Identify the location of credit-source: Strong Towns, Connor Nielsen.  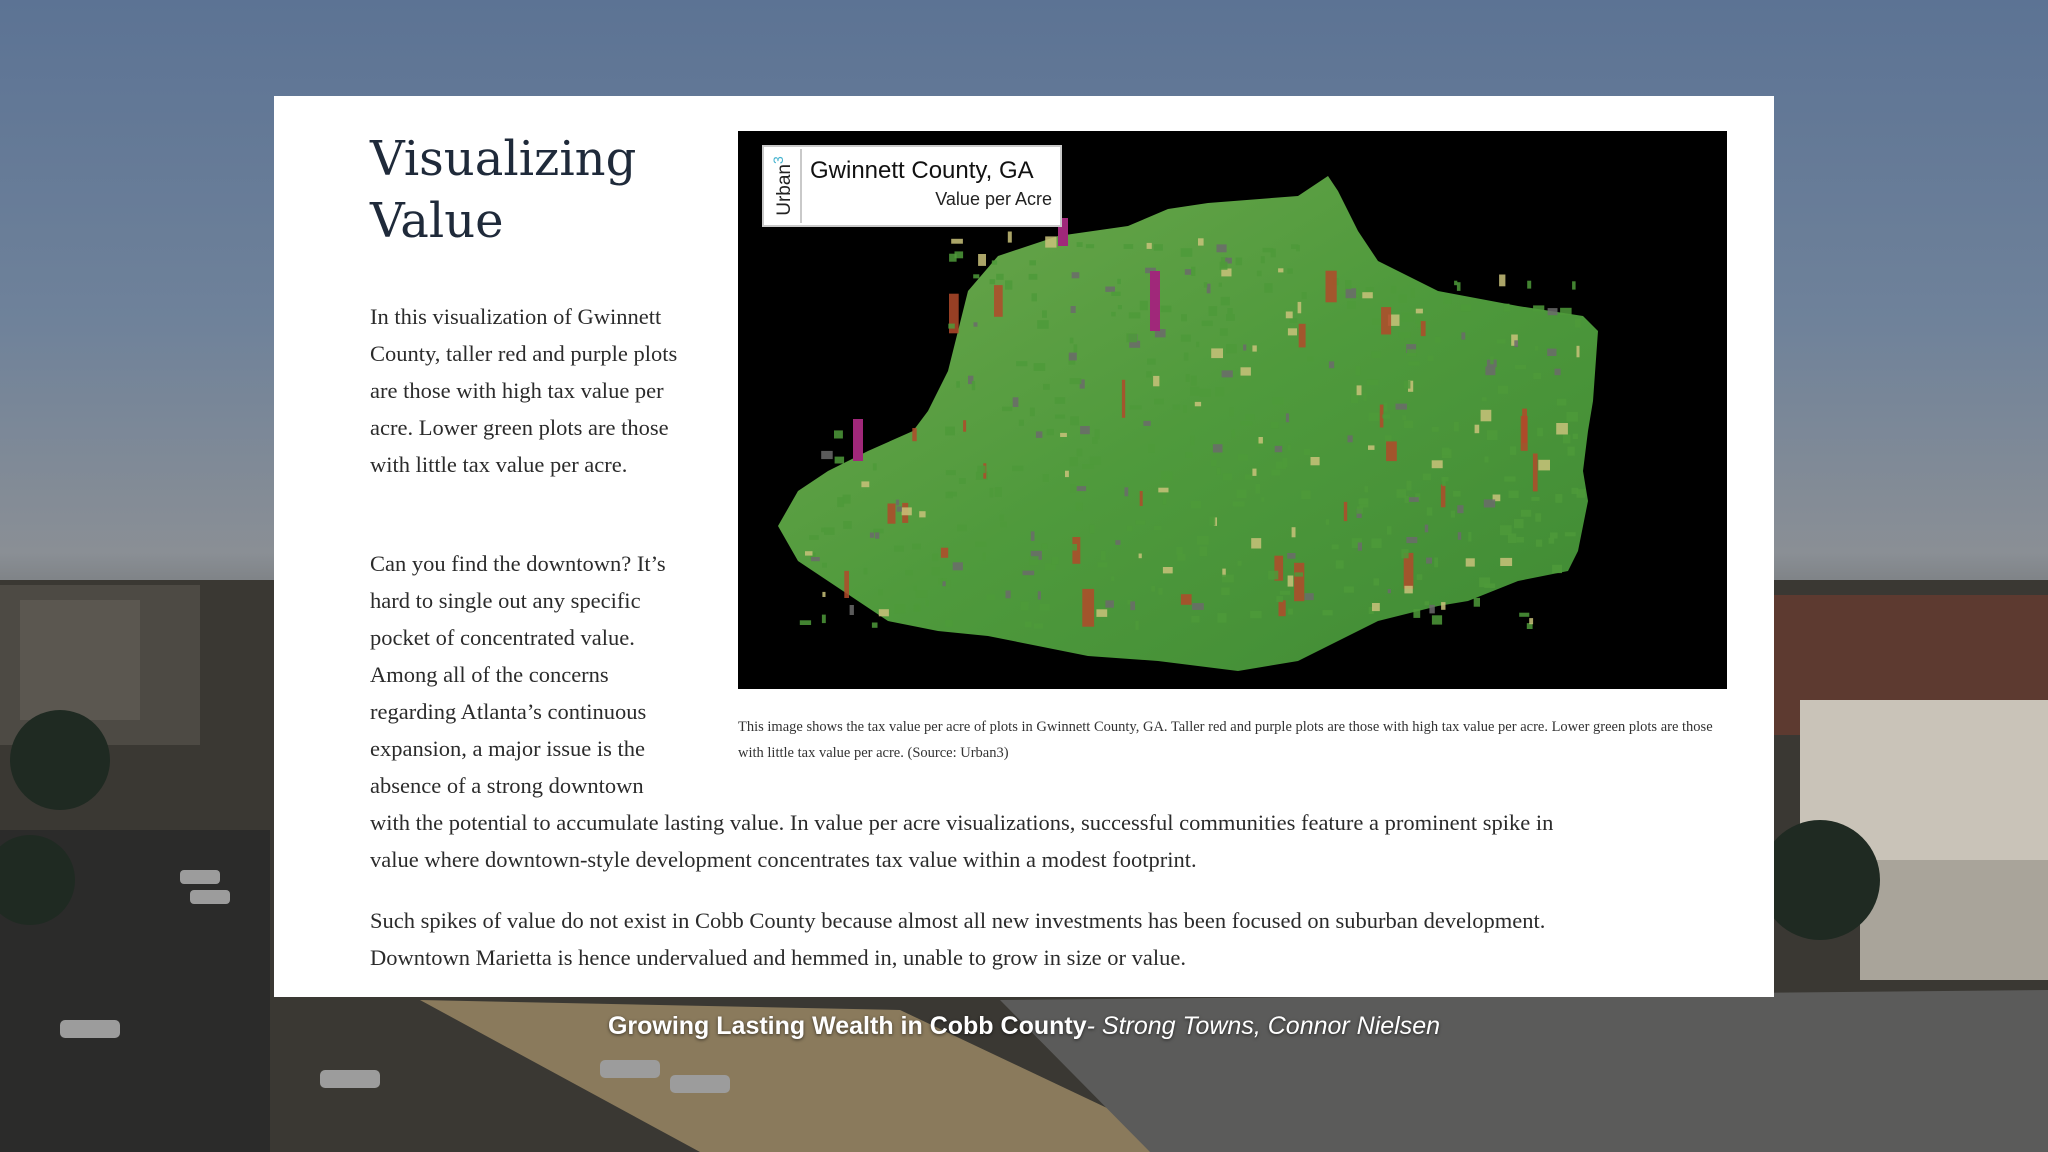
(1267, 1026).